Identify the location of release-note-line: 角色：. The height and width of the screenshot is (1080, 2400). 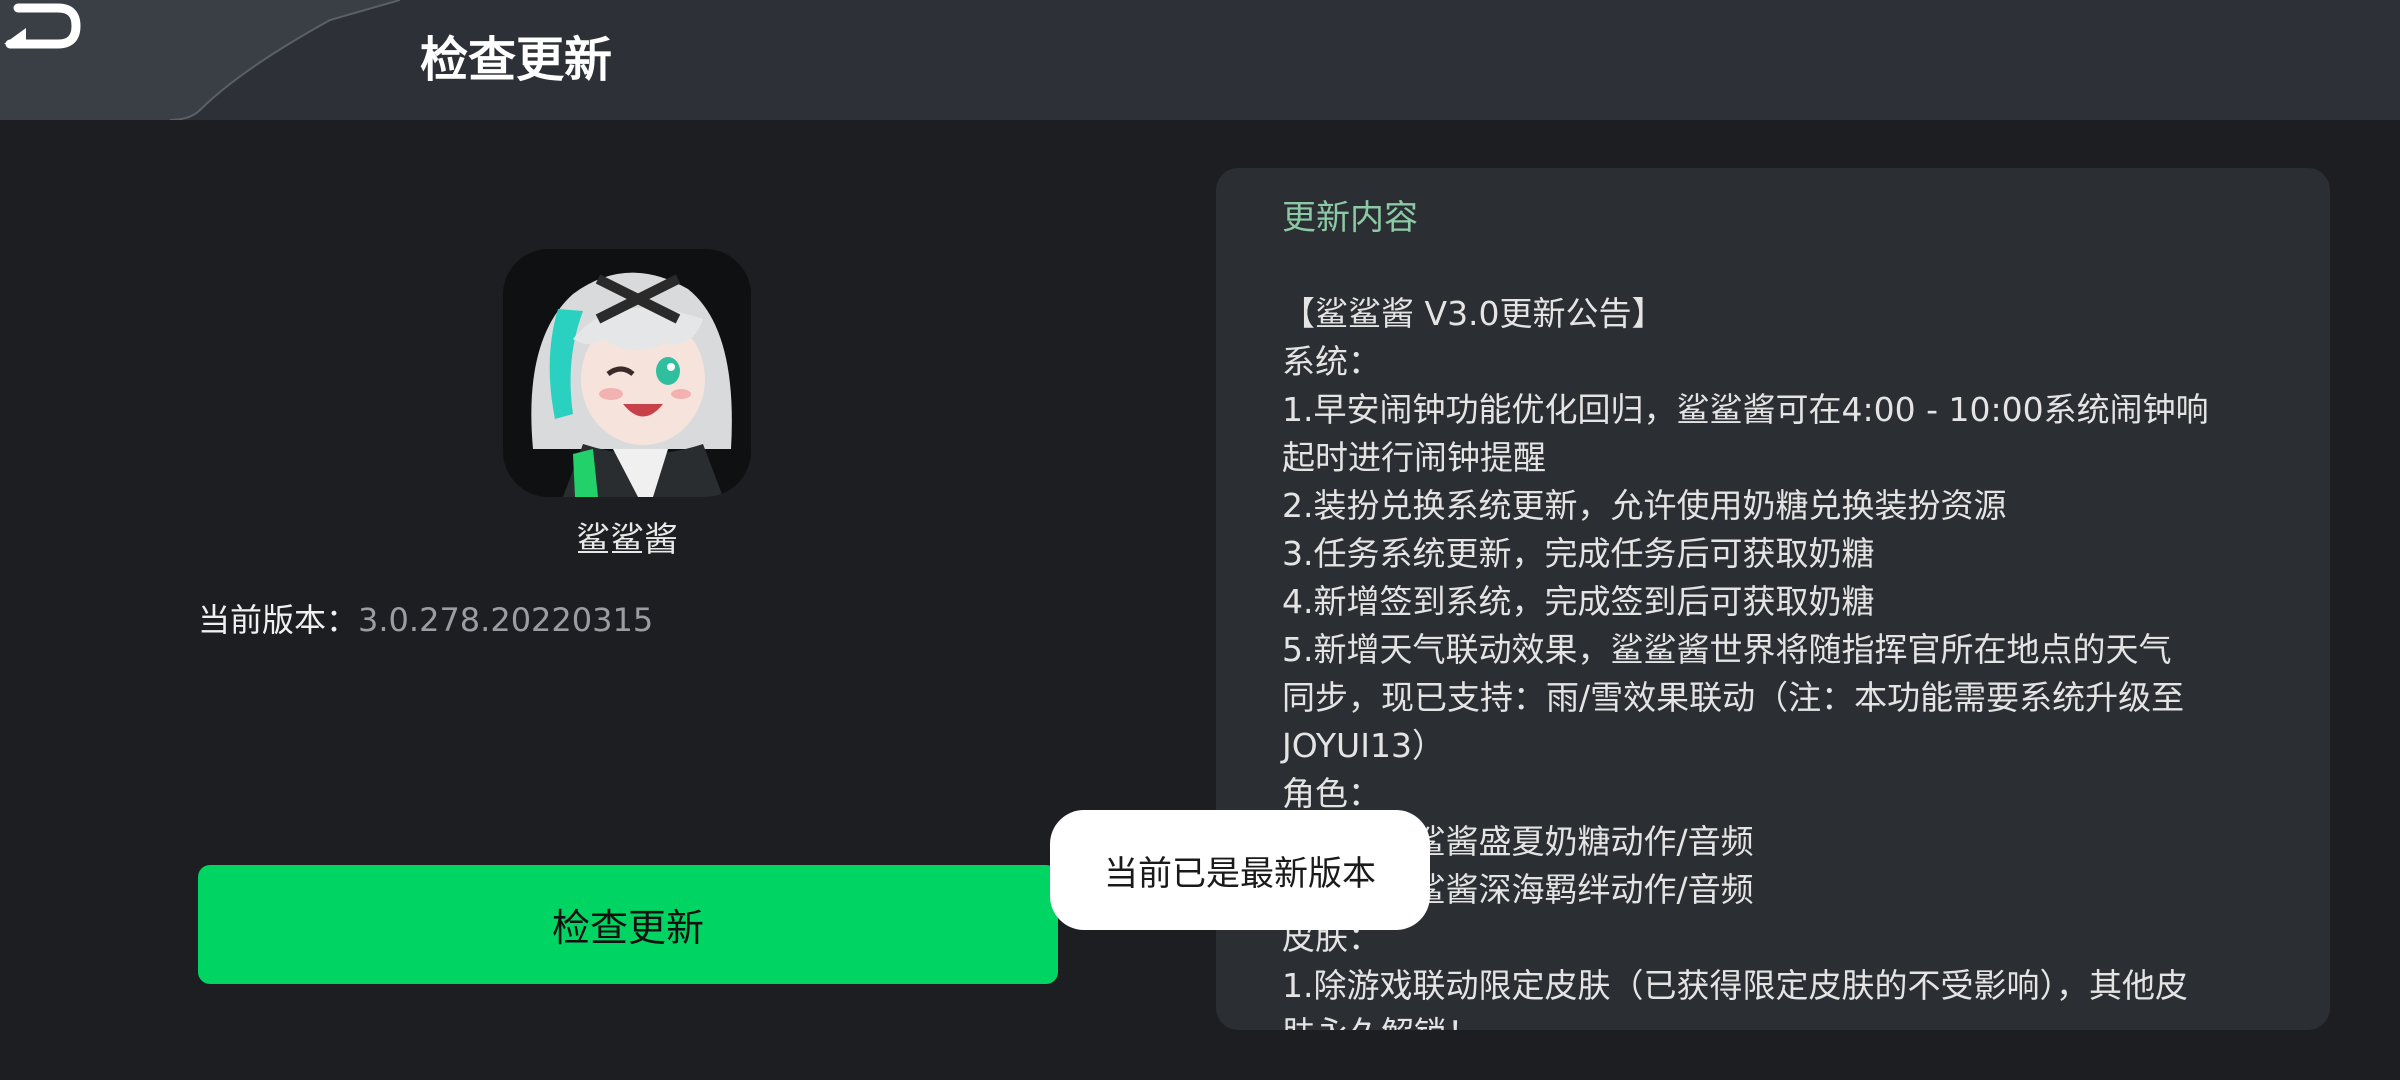
(1331, 793).